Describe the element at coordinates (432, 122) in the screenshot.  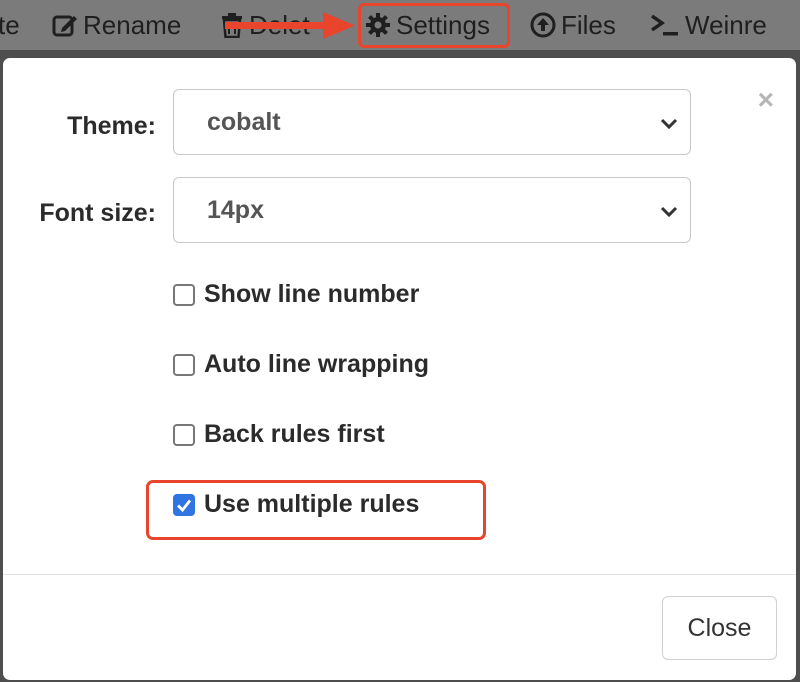
I see `theme-select: cobalt` at that location.